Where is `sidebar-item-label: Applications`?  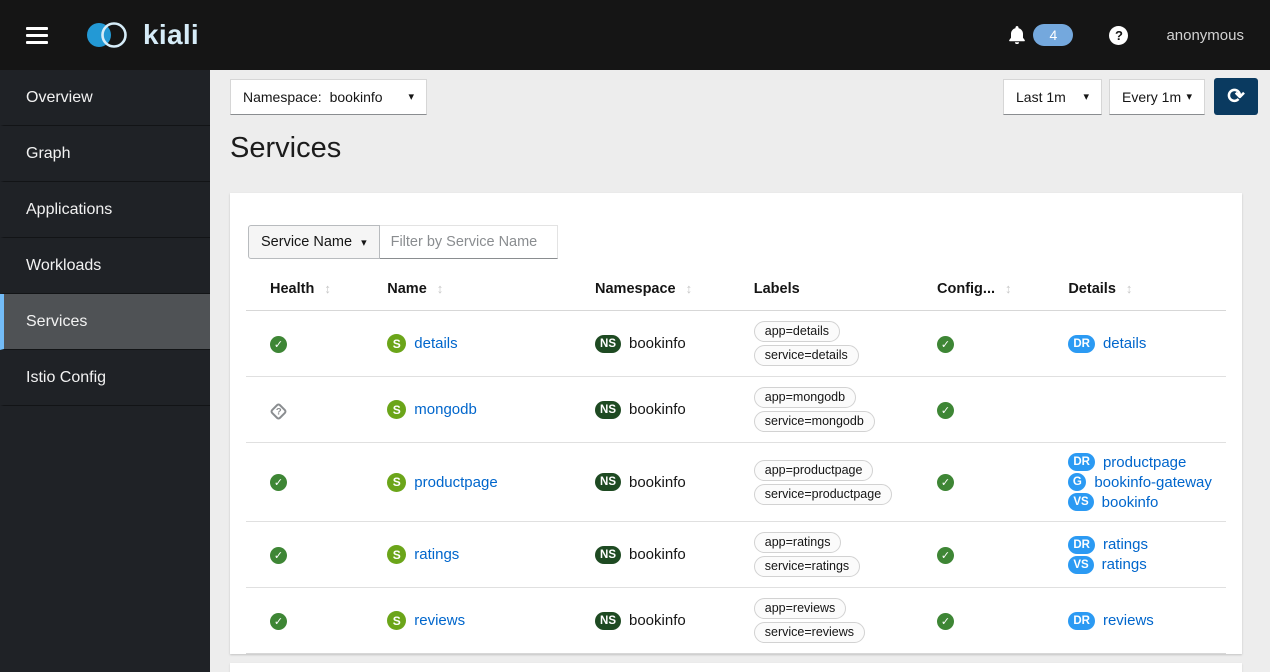 sidebar-item-label: Applications is located at coordinates (69, 209).